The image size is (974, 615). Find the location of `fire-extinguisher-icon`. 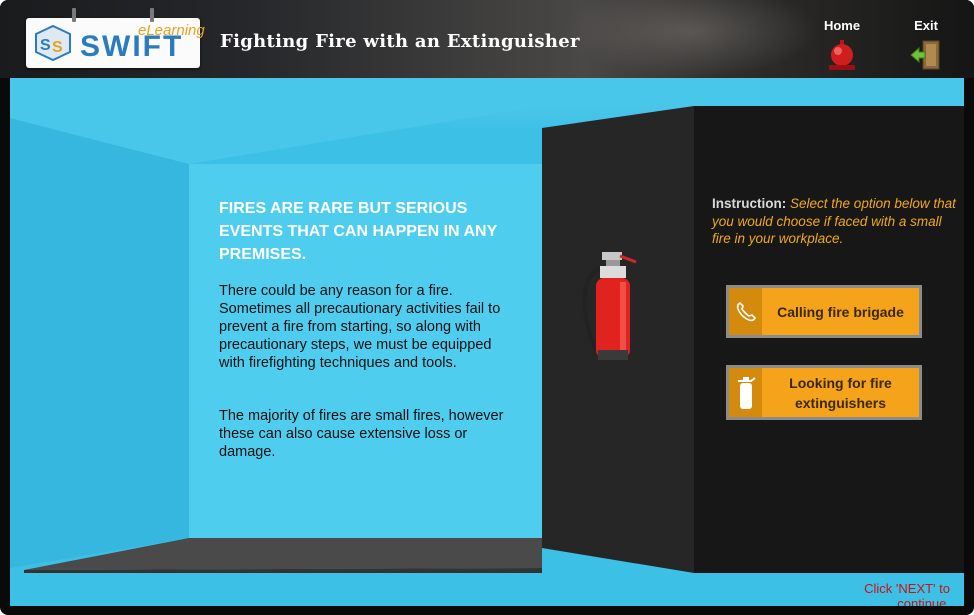

fire-extinguisher-icon is located at coordinates (745, 392).